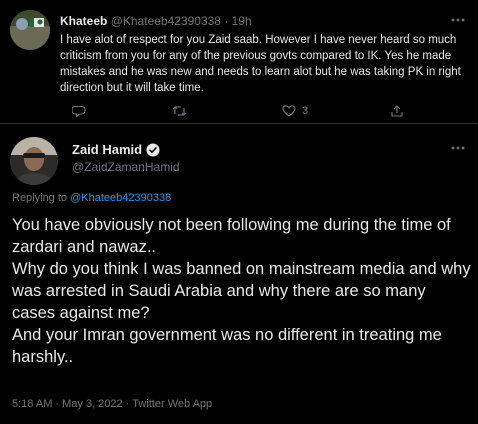 The width and height of the screenshot is (478, 424). I want to click on replying-to-mention: @Khateeb42390338, so click(120, 198).